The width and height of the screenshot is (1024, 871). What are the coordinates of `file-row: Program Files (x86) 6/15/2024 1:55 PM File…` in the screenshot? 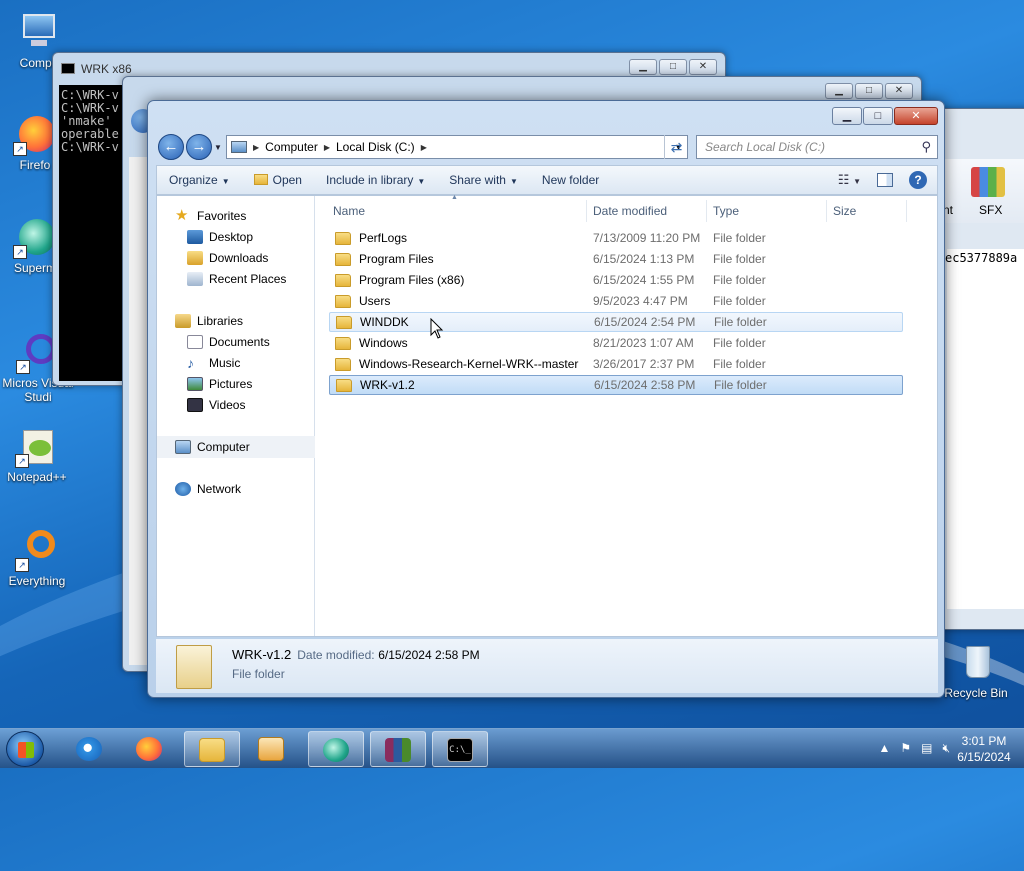 It's located at (616, 280).